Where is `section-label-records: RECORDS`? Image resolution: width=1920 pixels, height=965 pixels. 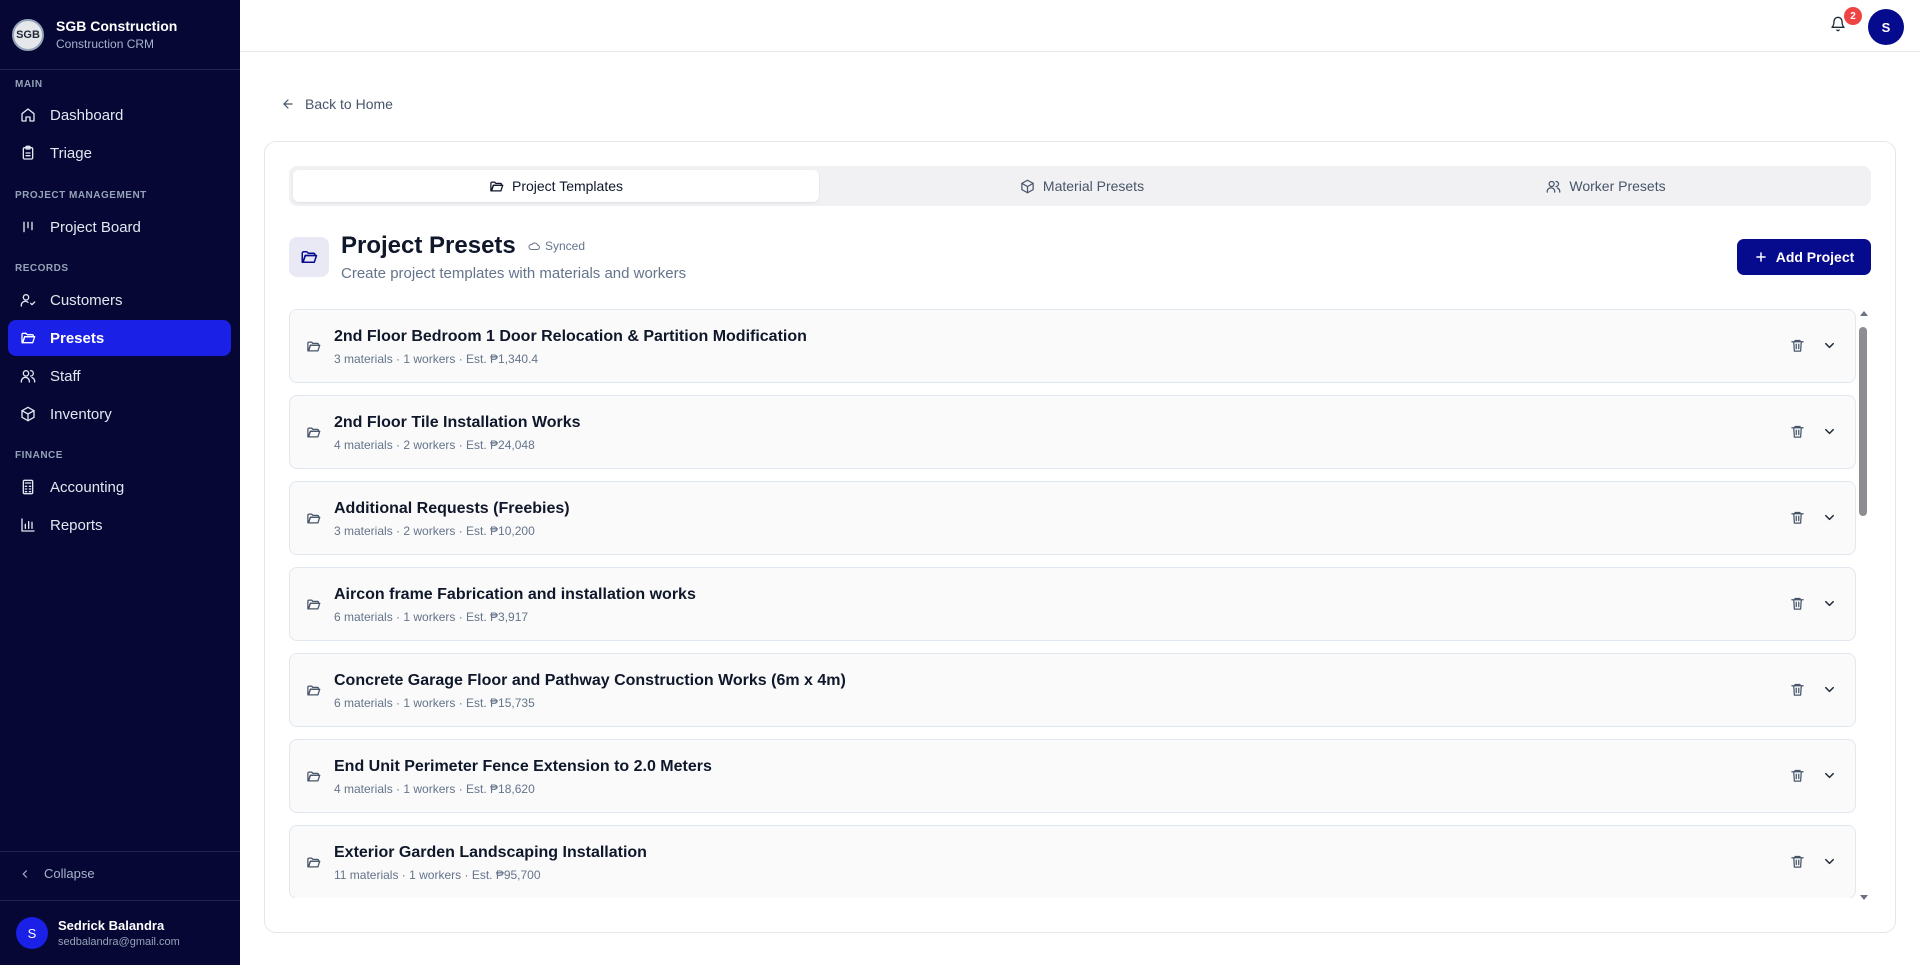
section-label-records: RECORDS is located at coordinates (42, 268).